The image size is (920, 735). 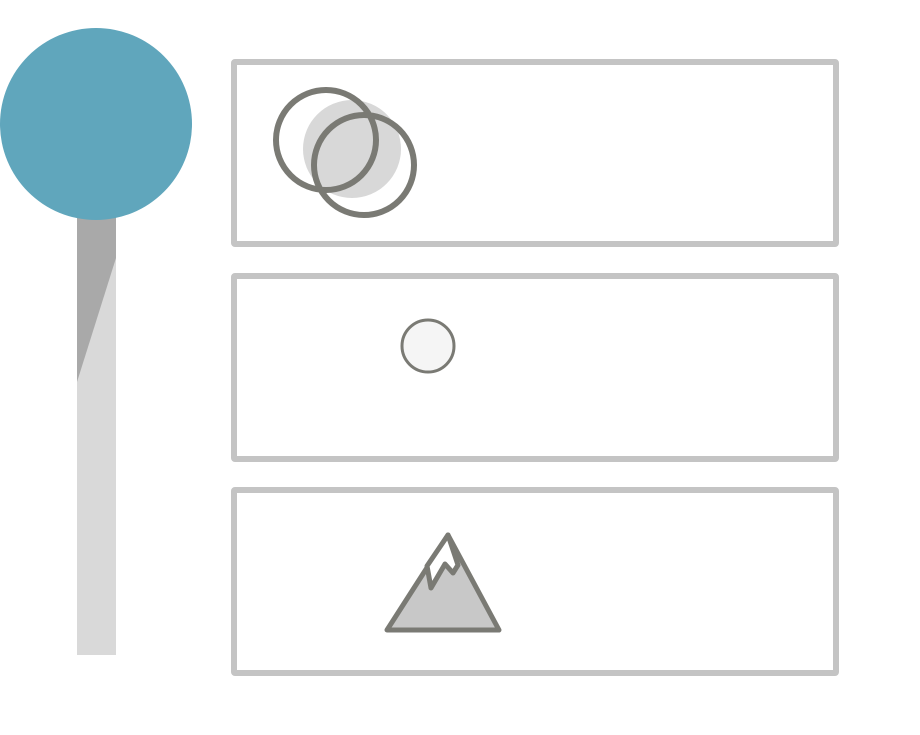 I want to click on timeline-track, so click(x=96, y=427).